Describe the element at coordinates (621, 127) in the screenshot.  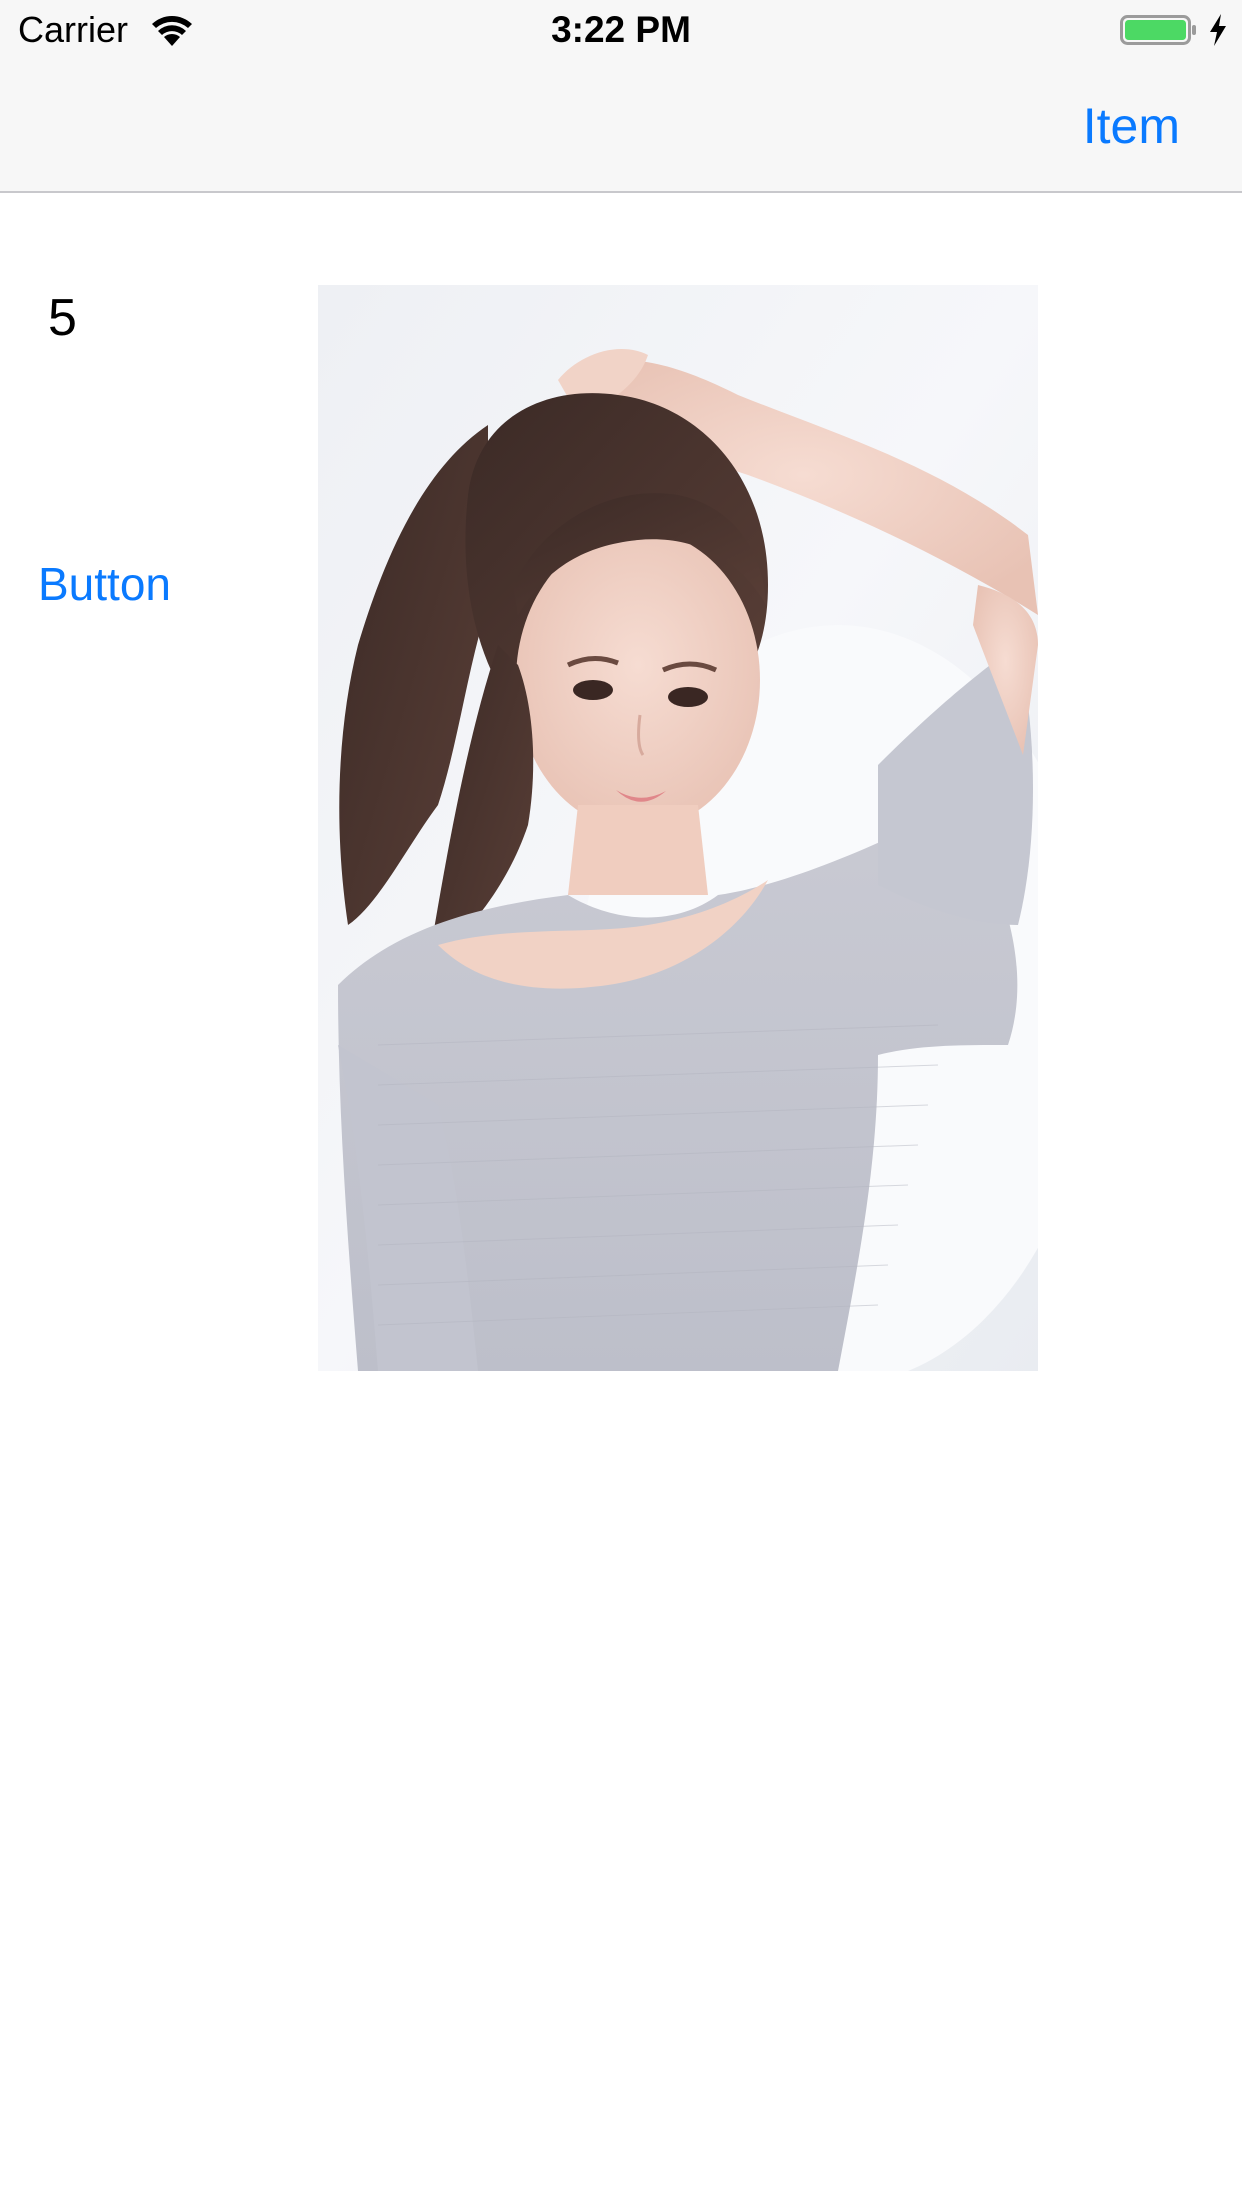
I see `navigation-bar: Item` at that location.